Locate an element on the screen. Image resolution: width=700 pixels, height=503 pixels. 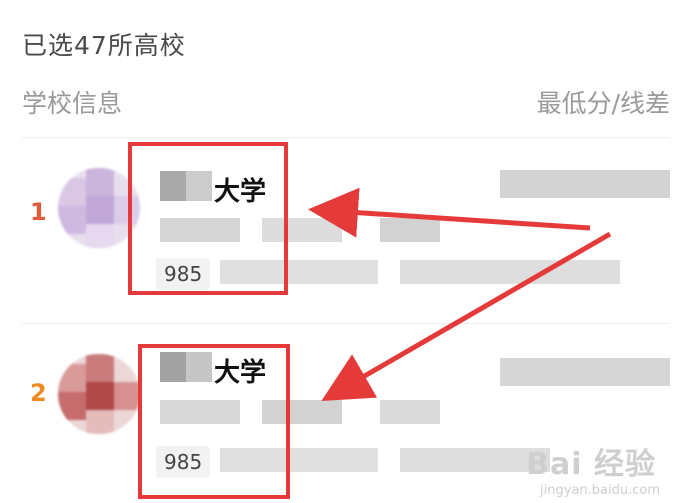
arrow-to-second-school is located at coordinates (466, 316).